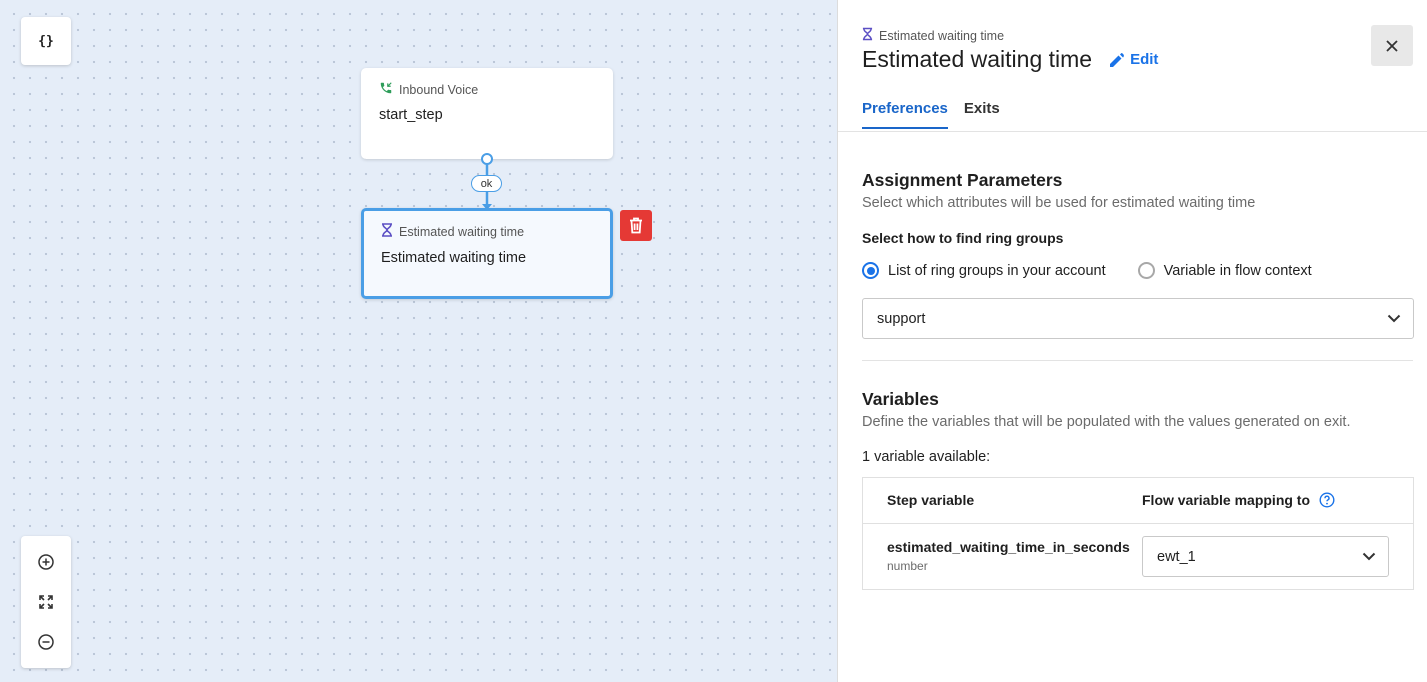 Image resolution: width=1427 pixels, height=682 pixels. Describe the element at coordinates (462, 231) in the screenshot. I see `node-type-label: Estimated waiting time` at that location.